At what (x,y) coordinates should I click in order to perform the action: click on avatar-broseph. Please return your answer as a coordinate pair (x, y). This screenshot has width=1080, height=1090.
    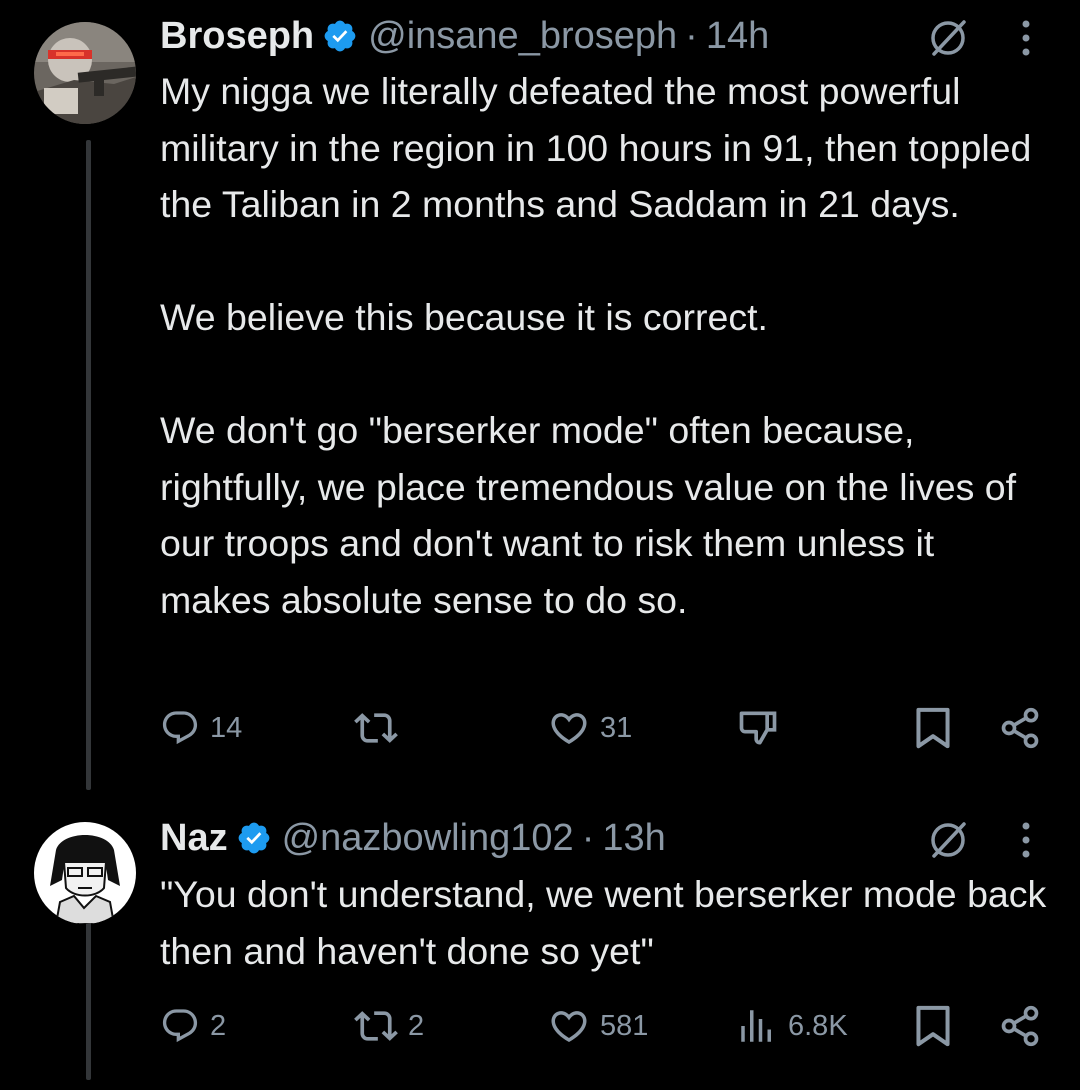
    Looking at the image, I should click on (85, 73).